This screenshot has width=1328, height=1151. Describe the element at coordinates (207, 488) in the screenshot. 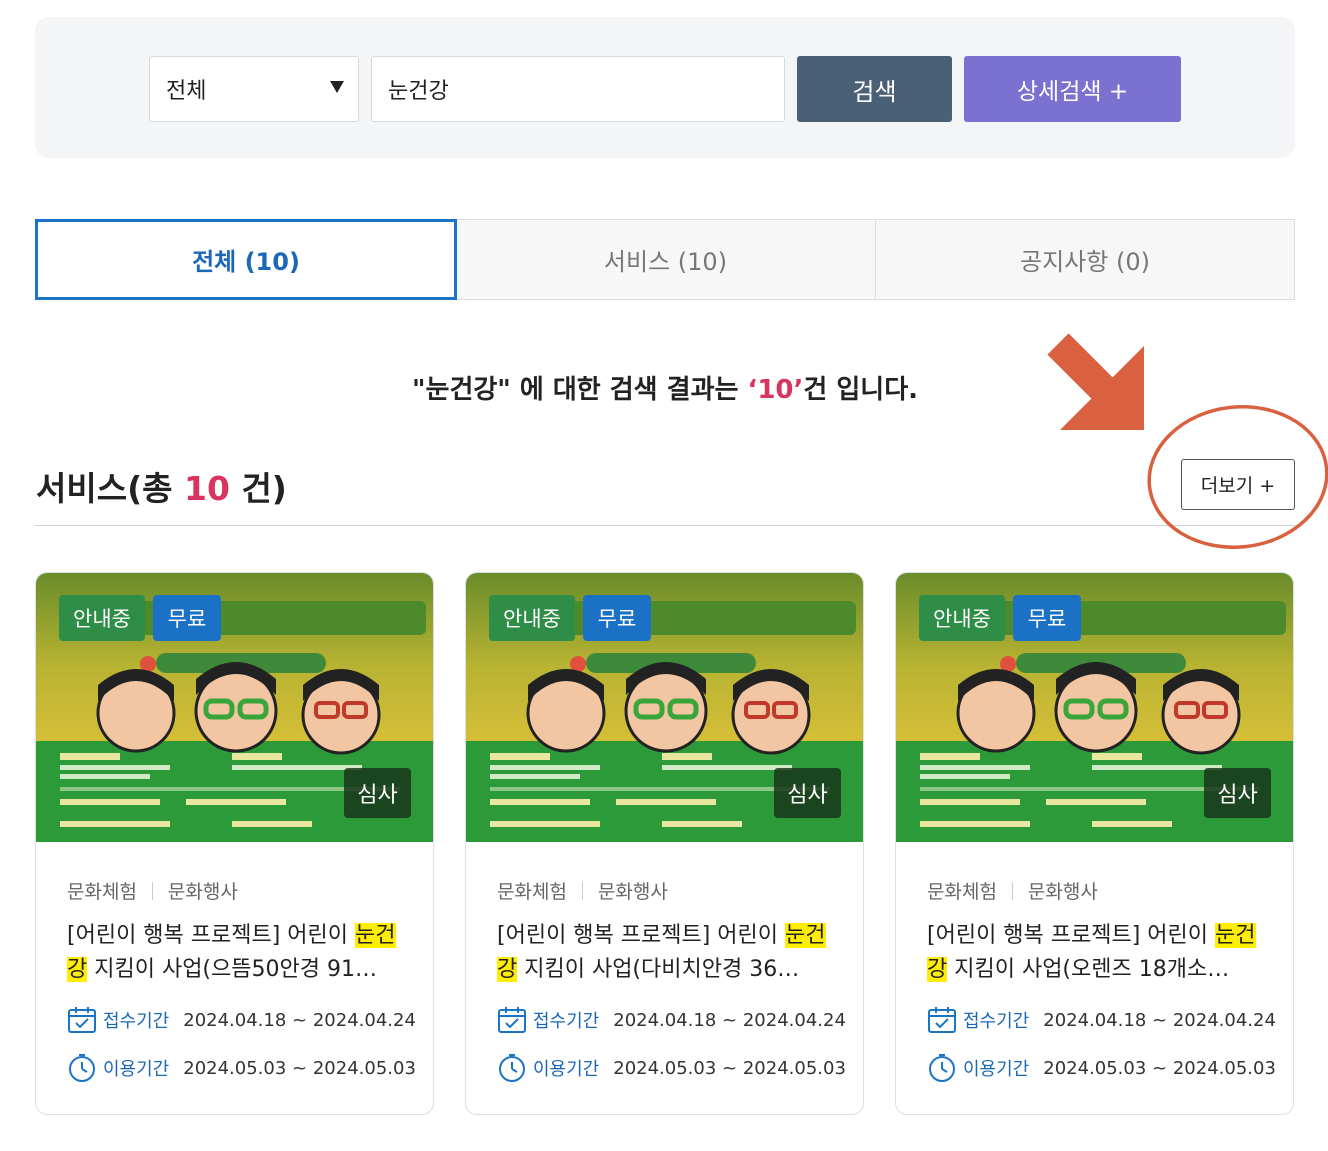

I see `section-count: 10` at that location.